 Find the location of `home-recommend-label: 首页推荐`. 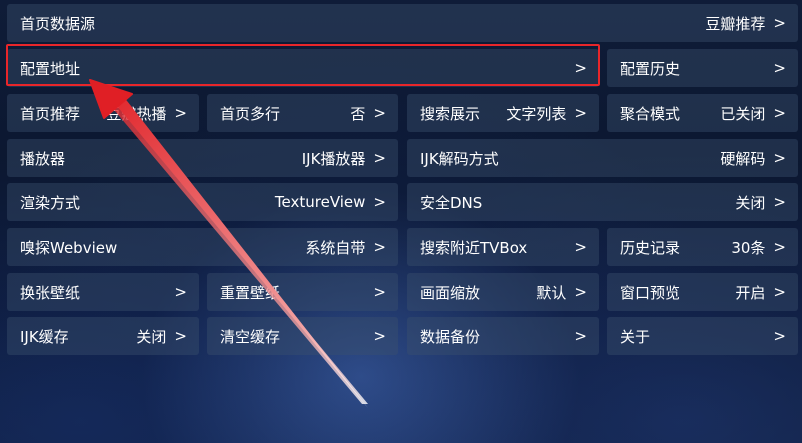

home-recommend-label: 首页推荐 is located at coordinates (50, 113).